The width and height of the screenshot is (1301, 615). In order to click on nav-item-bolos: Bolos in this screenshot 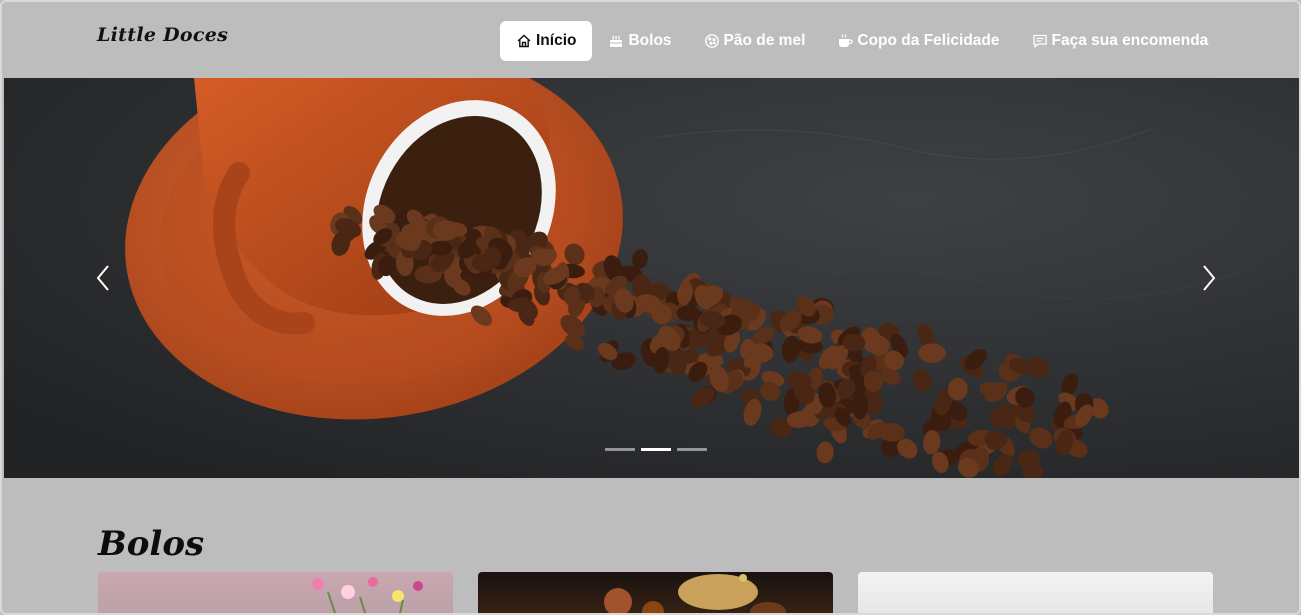, I will do `click(639, 41)`.